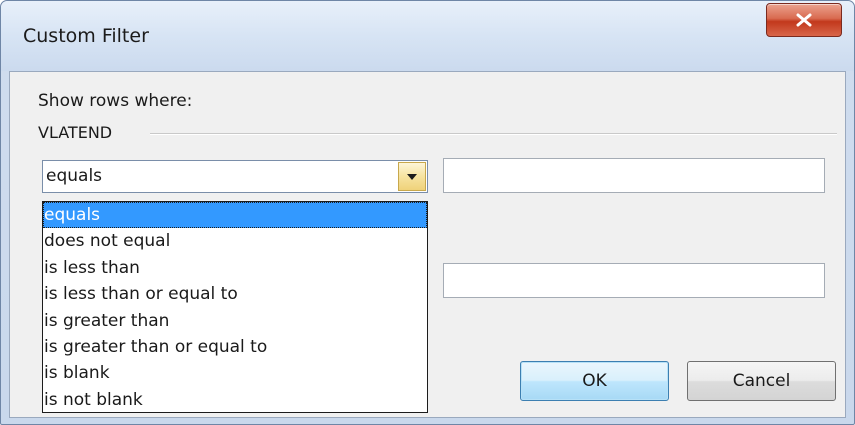 This screenshot has width=855, height=425. I want to click on operator-dropdown-button, so click(412, 176).